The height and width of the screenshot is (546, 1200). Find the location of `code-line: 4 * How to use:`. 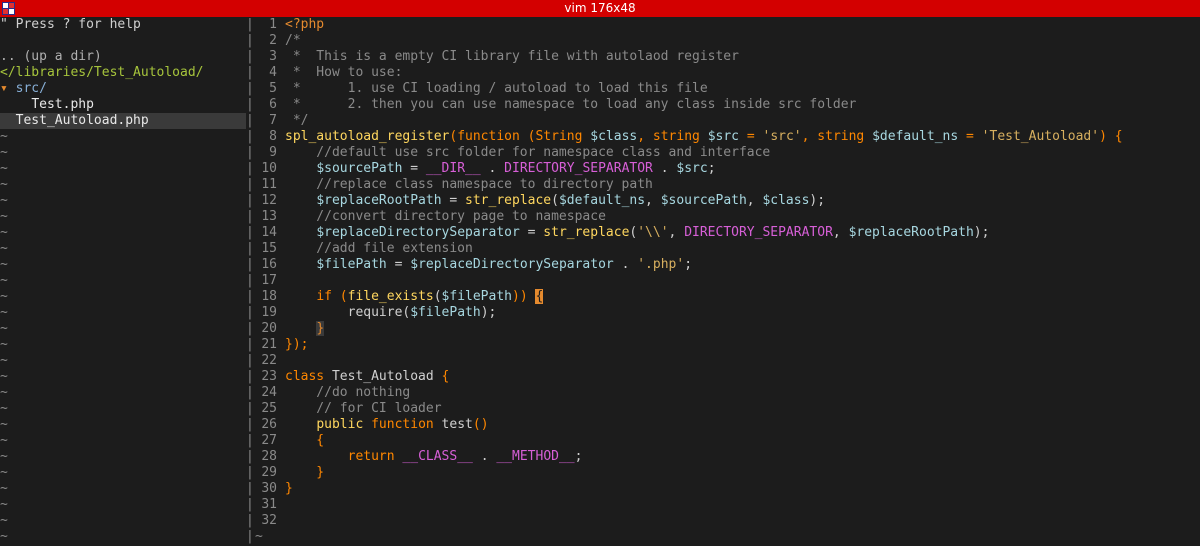

code-line: 4 * How to use: is located at coordinates (328, 73).